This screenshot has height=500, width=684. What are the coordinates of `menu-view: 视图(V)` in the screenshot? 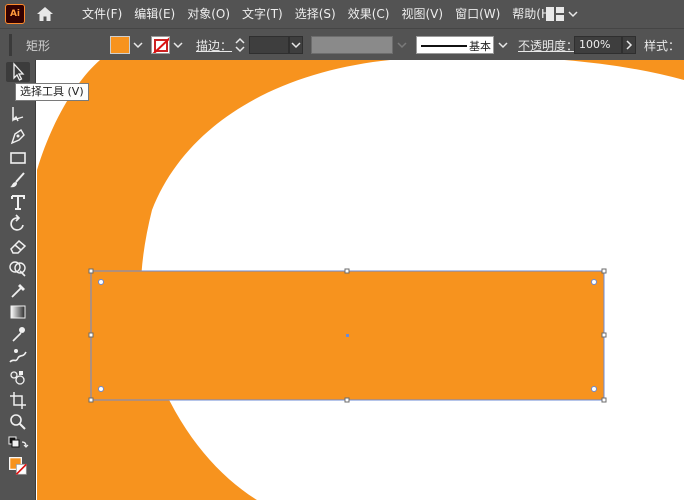 It's located at (422, 14).